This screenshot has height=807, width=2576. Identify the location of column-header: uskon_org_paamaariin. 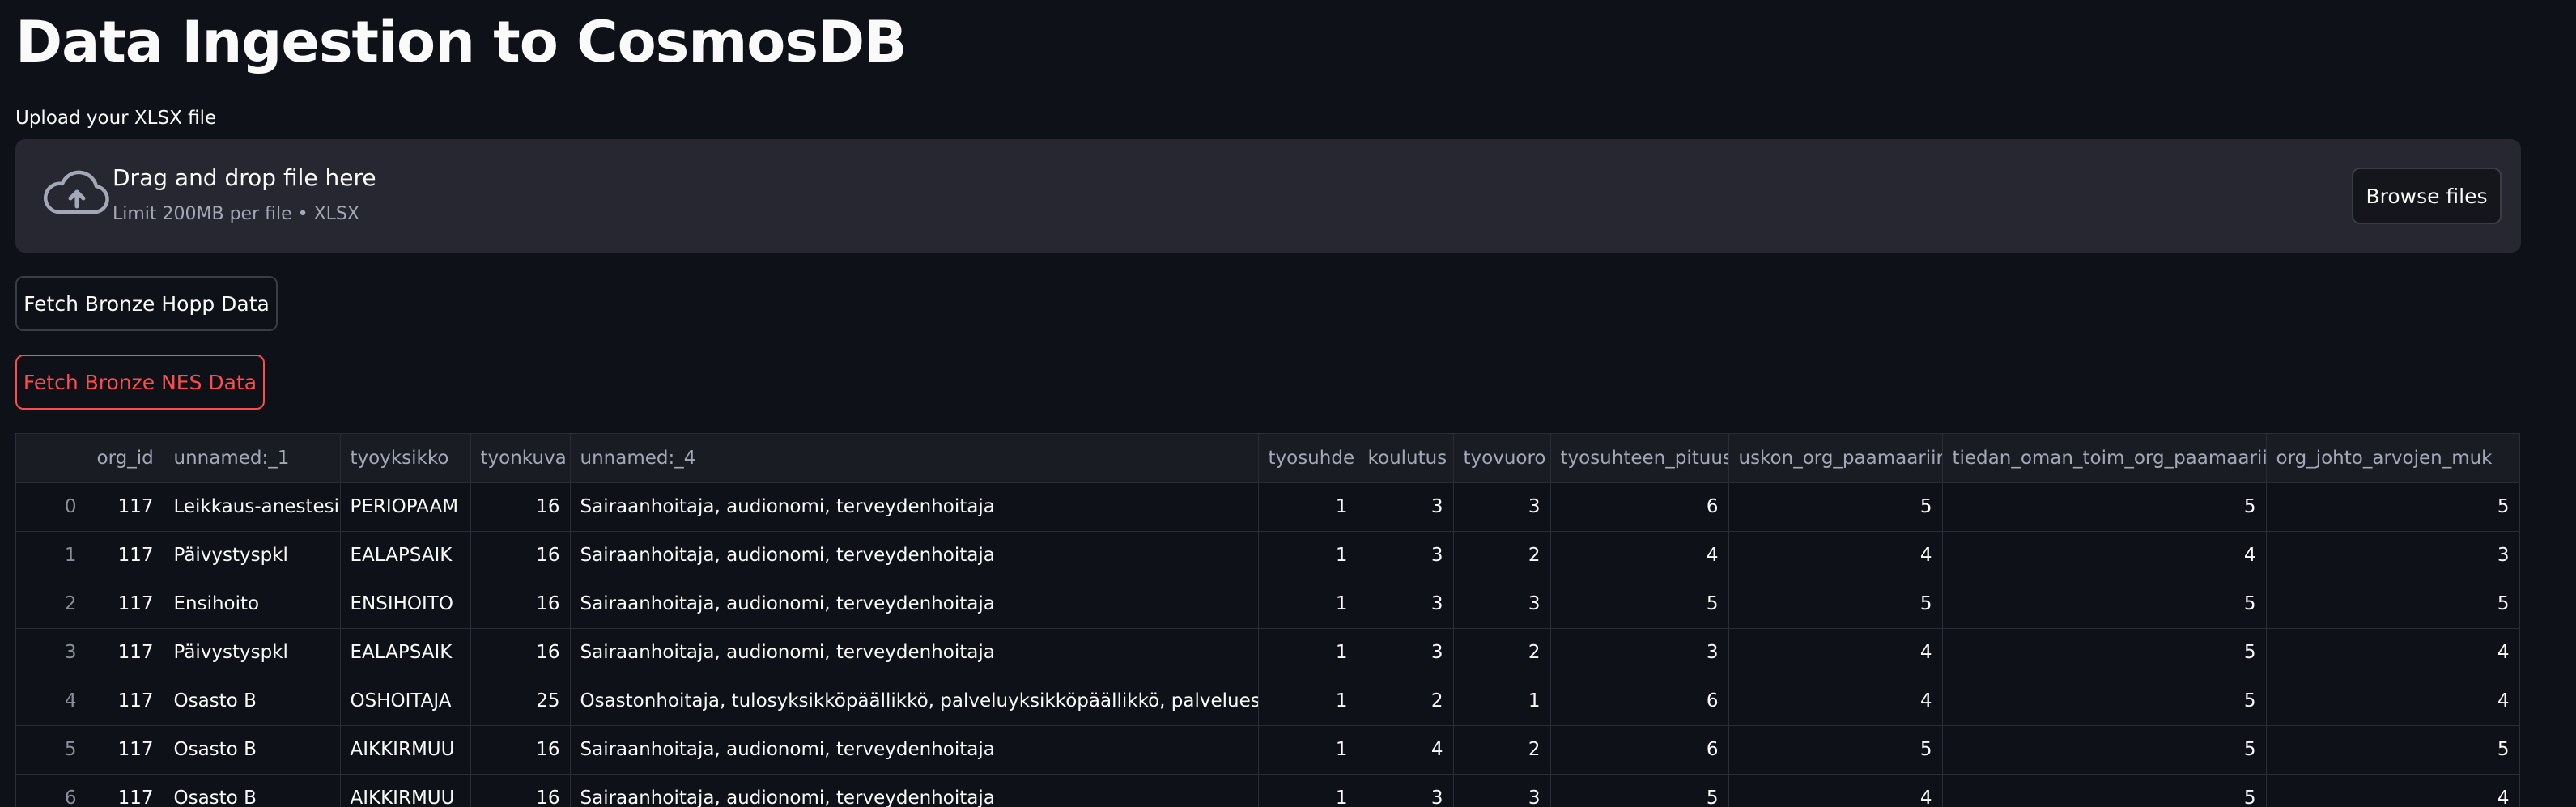
(1835, 458).